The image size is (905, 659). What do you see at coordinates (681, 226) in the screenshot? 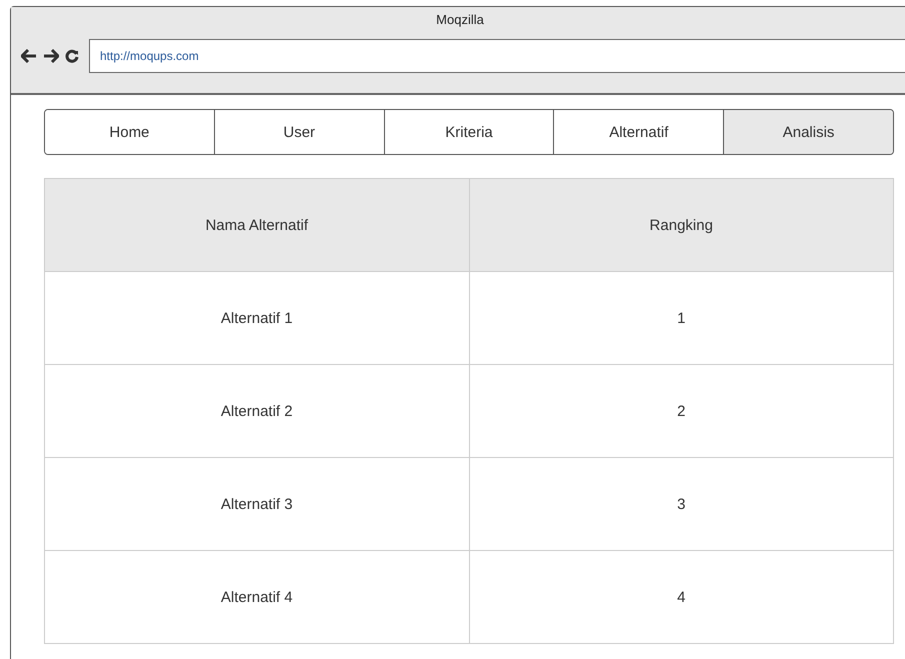
I see `column-header: Rangking` at bounding box center [681, 226].